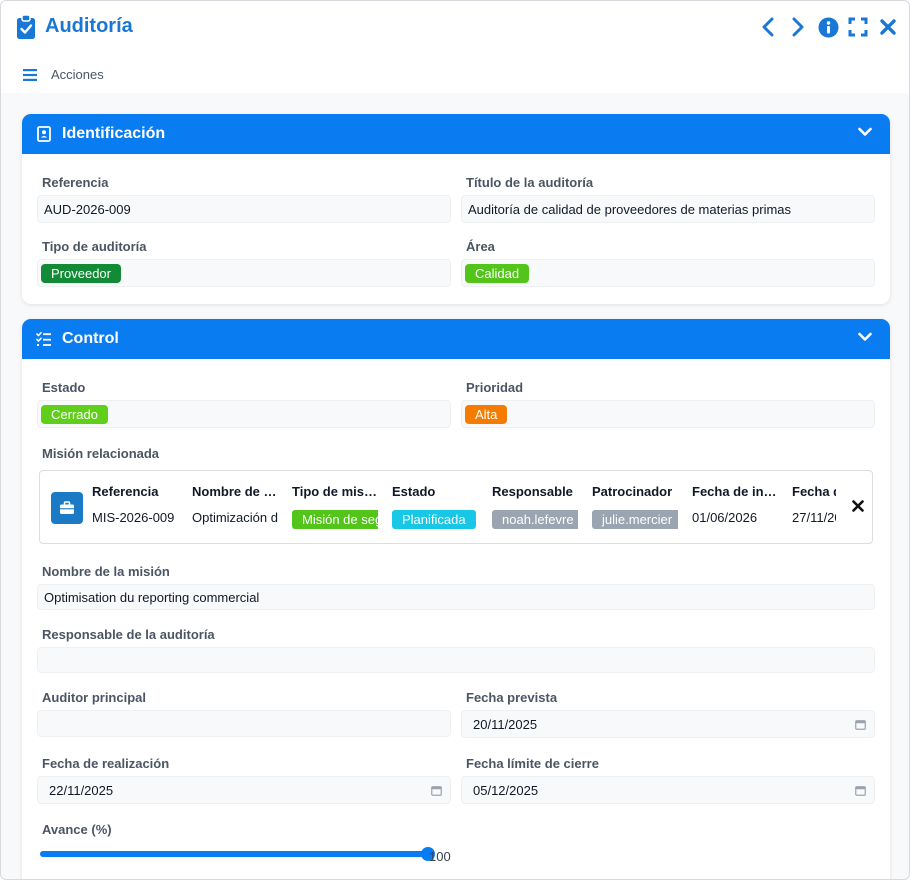  What do you see at coordinates (235, 517) in the screenshot?
I see `mission-value: Optimización del reporting` at bounding box center [235, 517].